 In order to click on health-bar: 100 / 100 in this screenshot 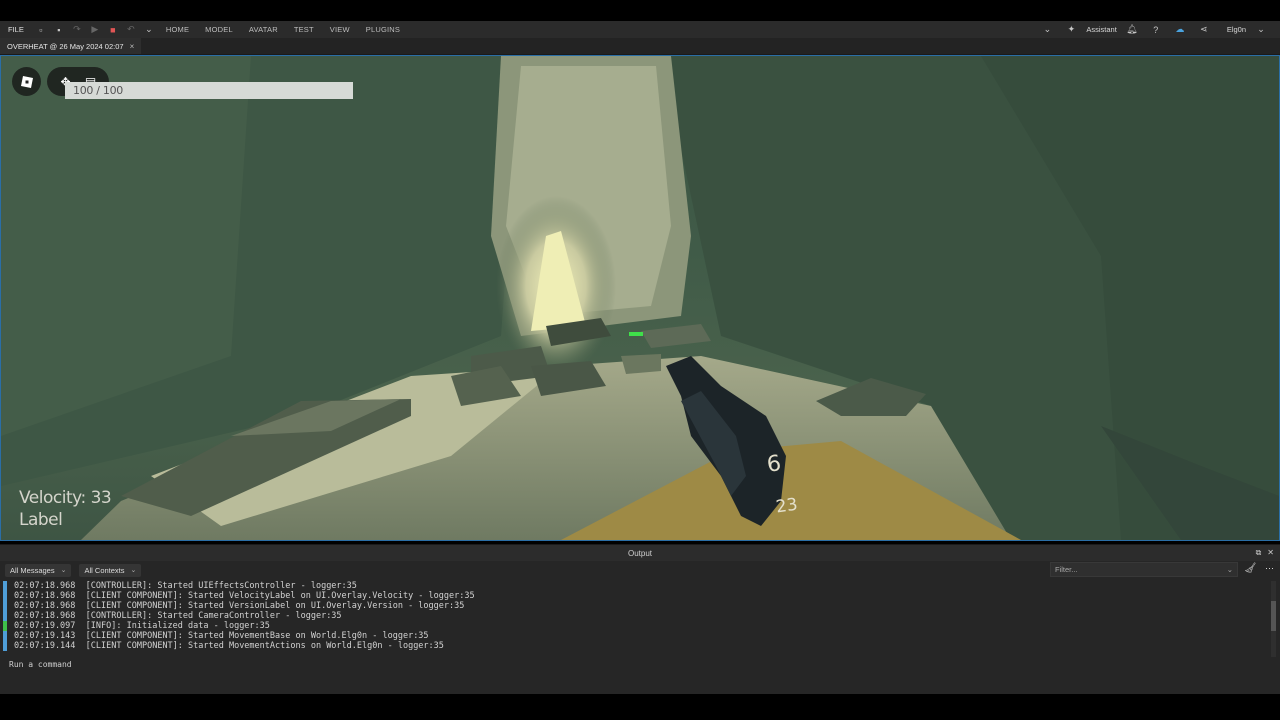, I will do `click(209, 90)`.